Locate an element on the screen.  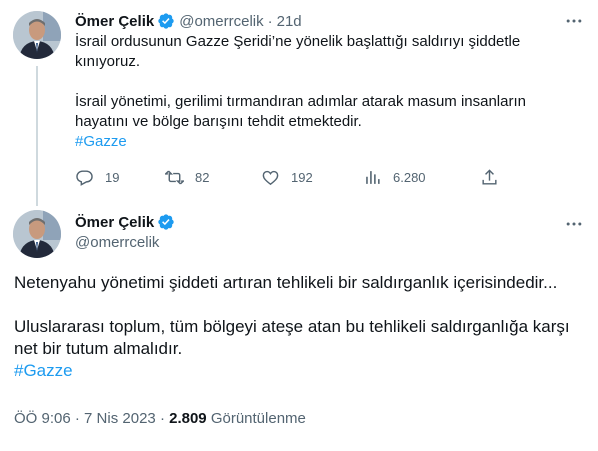
tweet-time: ÖÖ 9:06 is located at coordinates (42, 418).